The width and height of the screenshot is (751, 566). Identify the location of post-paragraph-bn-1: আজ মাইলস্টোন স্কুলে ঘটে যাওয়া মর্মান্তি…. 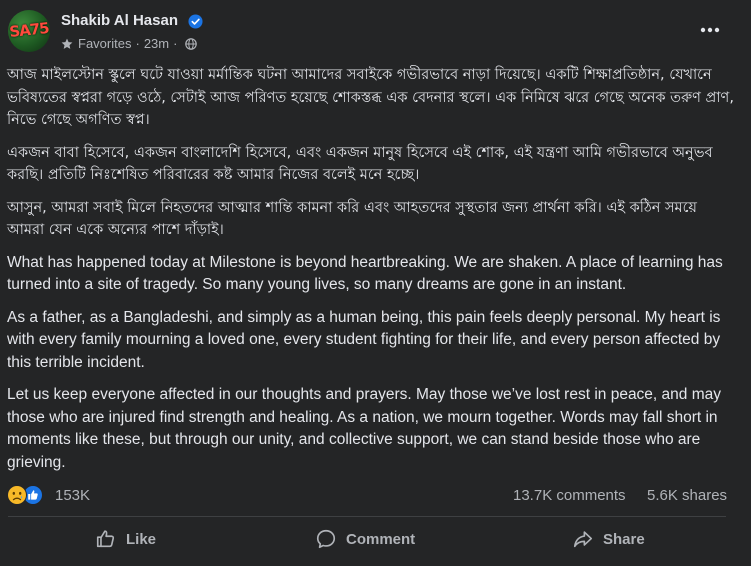
(370, 97).